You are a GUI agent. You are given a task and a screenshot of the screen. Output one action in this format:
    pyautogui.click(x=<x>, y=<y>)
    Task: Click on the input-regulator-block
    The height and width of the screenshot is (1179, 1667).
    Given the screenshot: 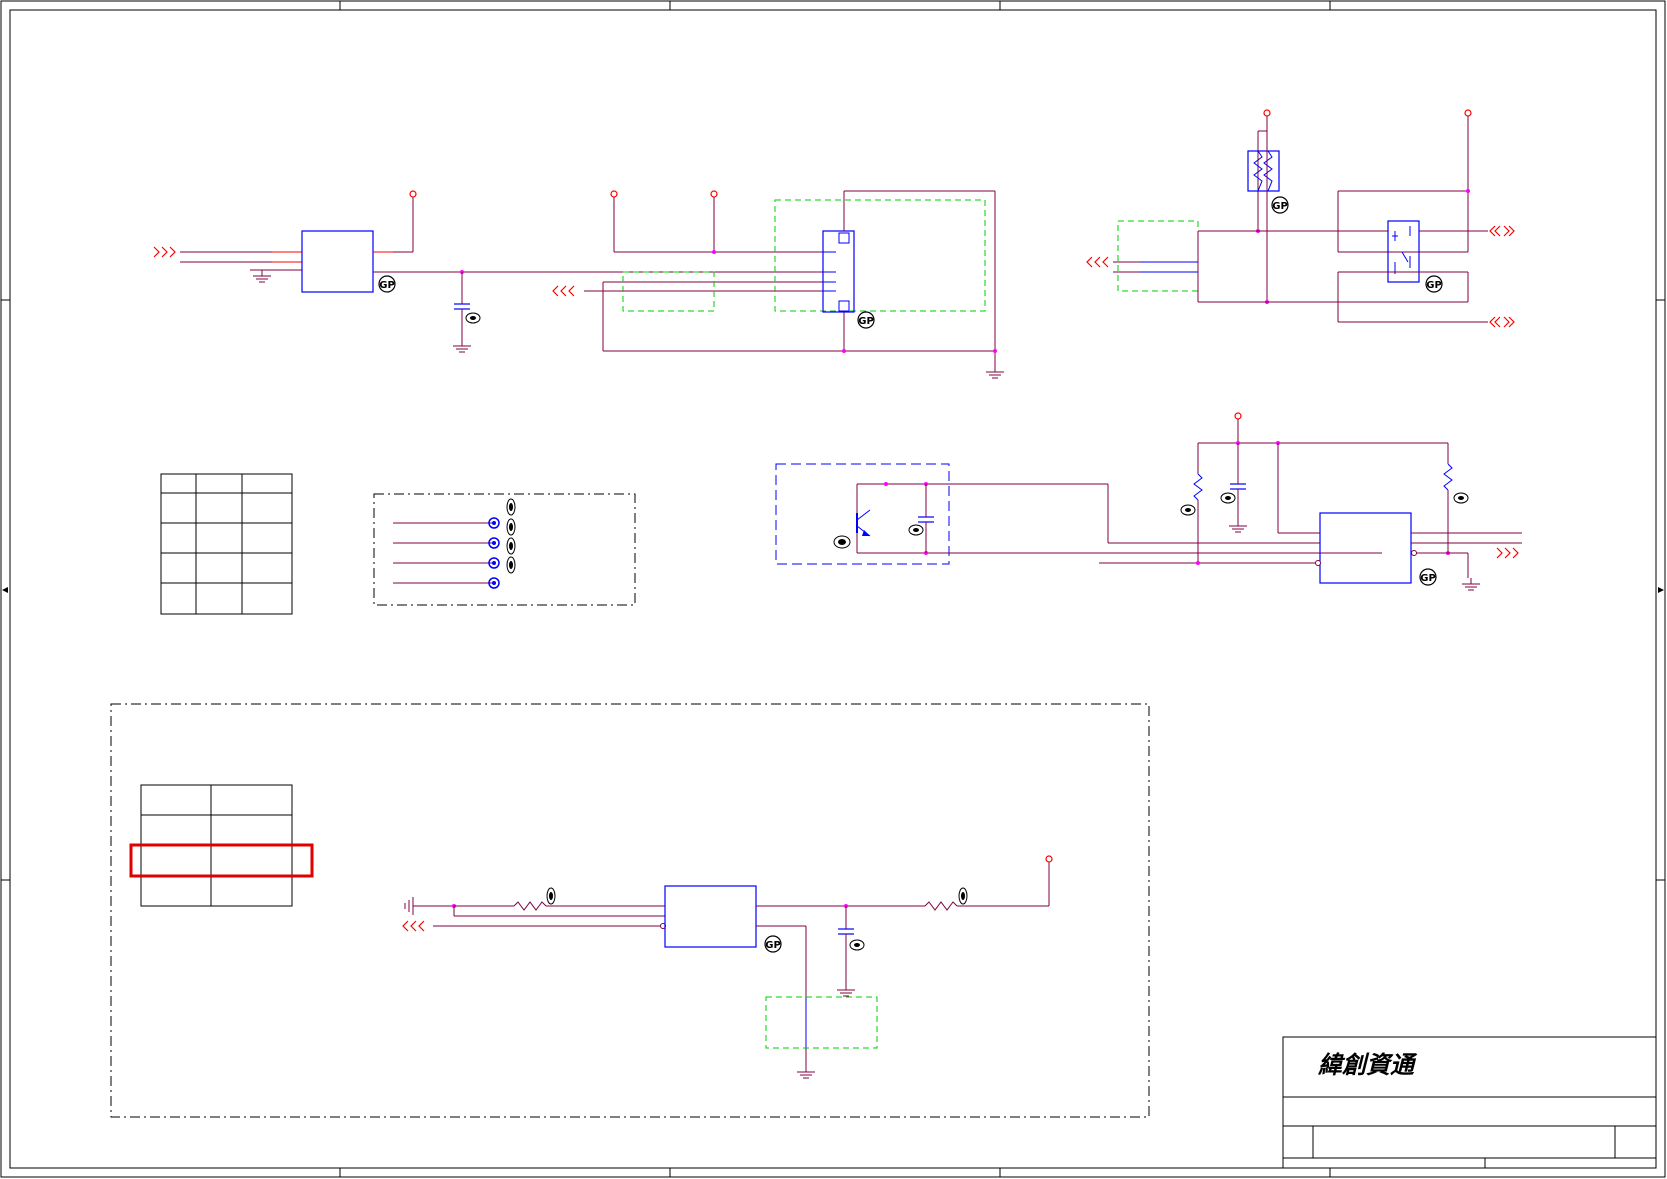 What is the action you would take?
    pyautogui.click(x=488, y=271)
    